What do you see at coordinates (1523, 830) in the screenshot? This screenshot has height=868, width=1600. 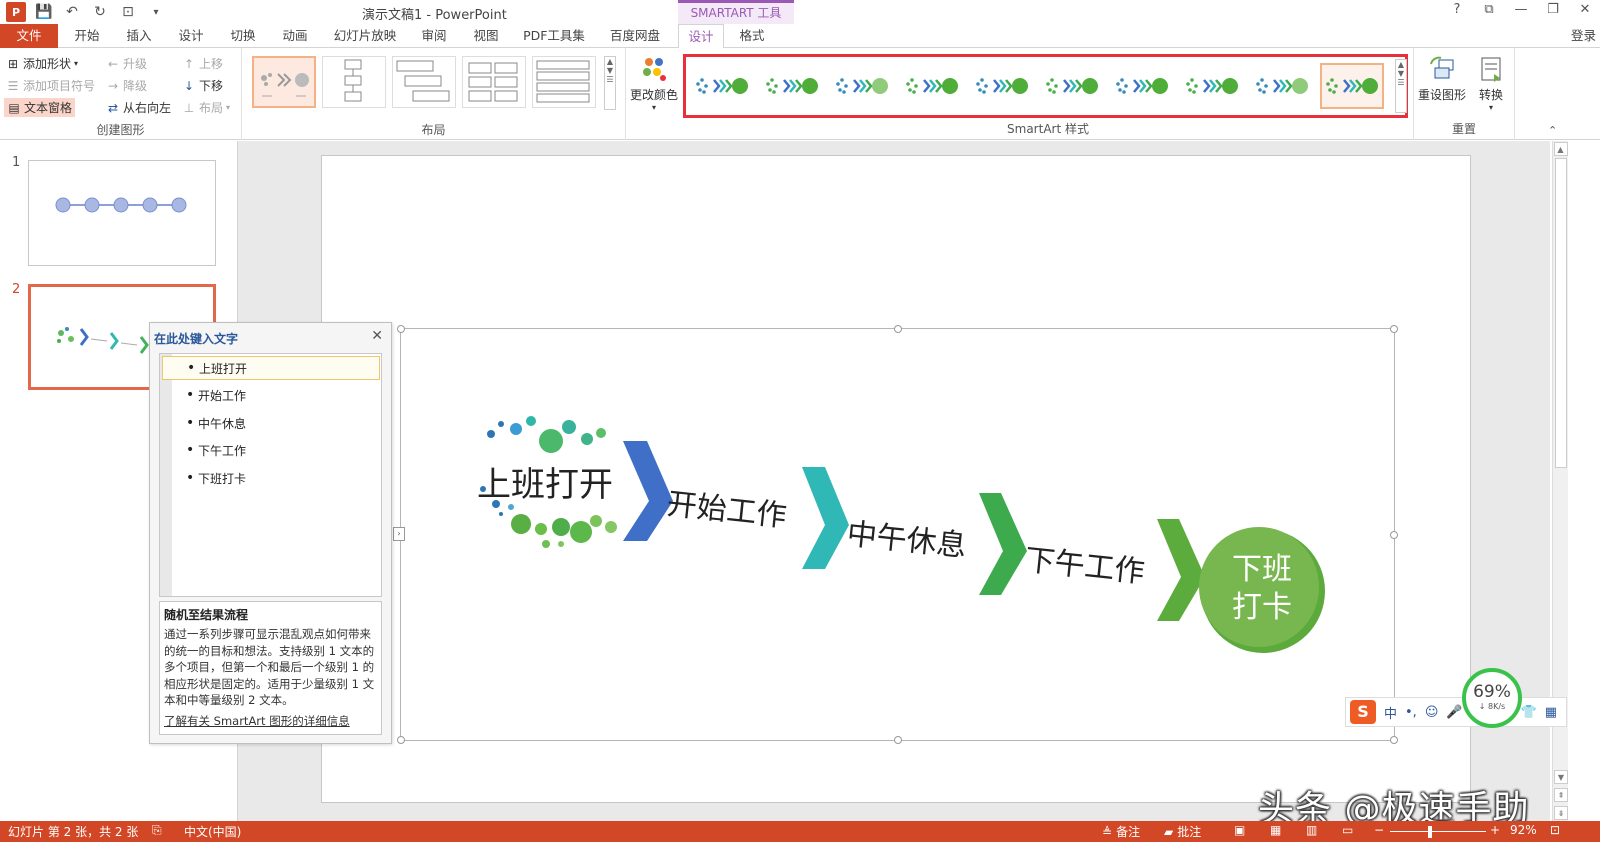 I see `zoom-level: 92%` at bounding box center [1523, 830].